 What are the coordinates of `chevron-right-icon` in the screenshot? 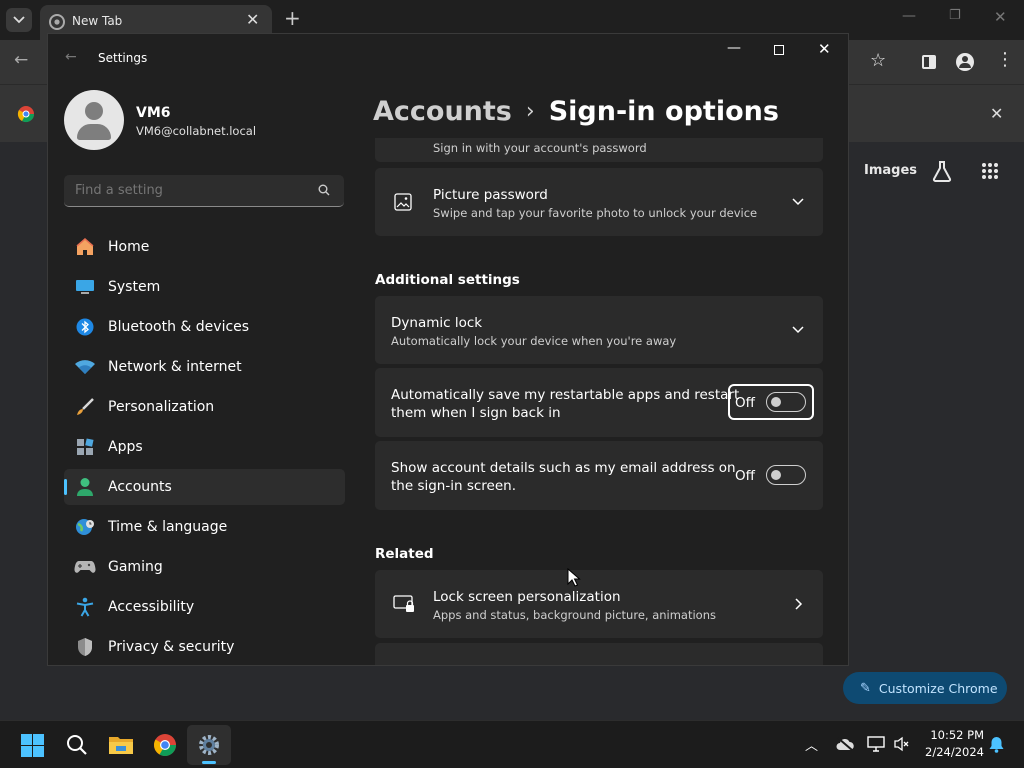 It's located at (799, 604).